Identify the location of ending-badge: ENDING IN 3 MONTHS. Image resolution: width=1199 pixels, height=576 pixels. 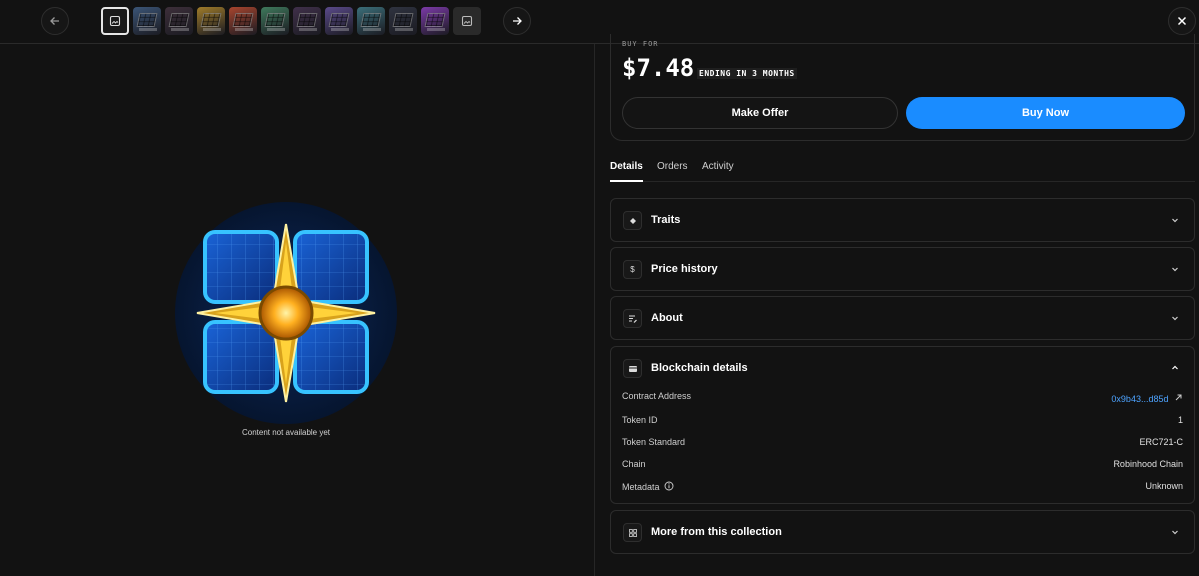
(747, 73).